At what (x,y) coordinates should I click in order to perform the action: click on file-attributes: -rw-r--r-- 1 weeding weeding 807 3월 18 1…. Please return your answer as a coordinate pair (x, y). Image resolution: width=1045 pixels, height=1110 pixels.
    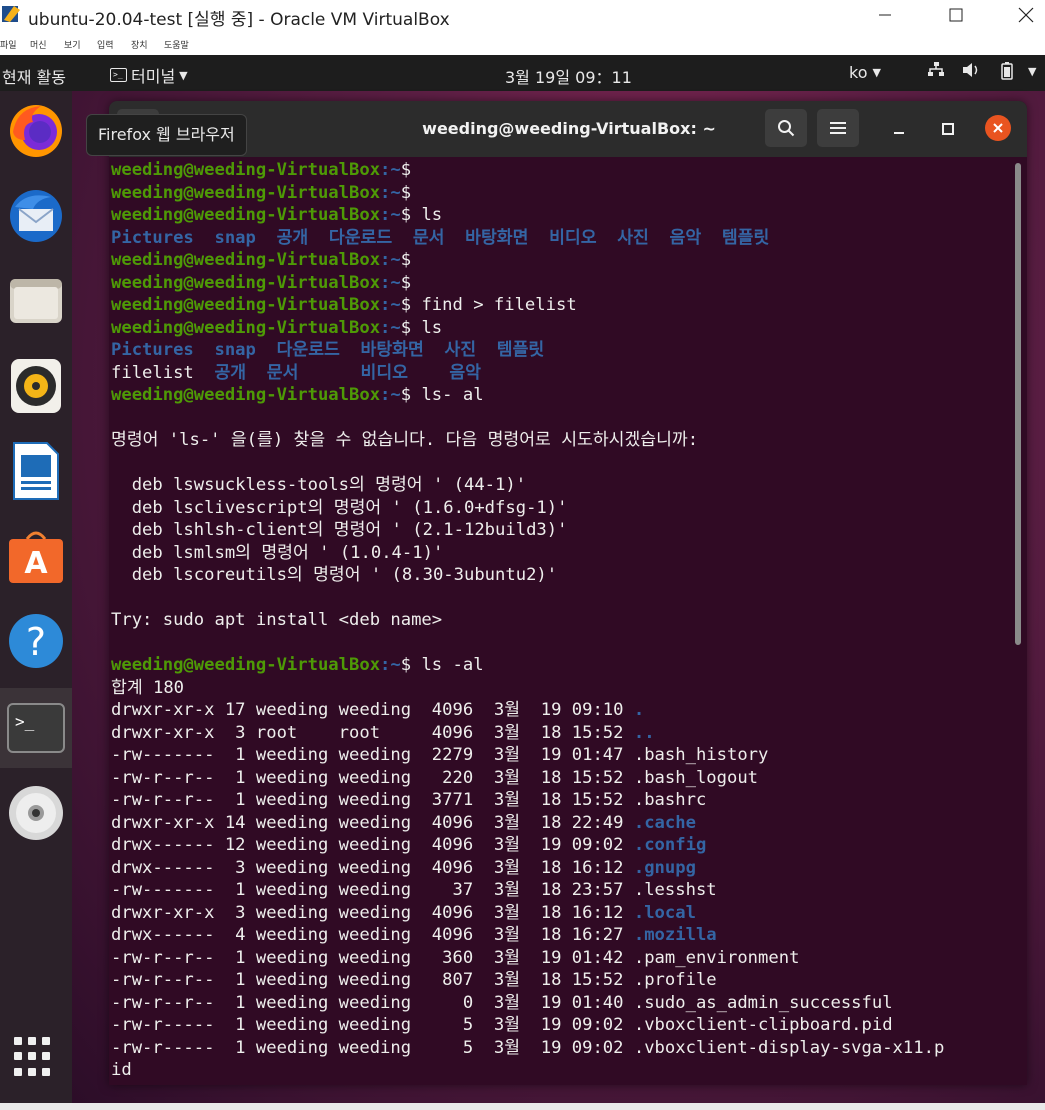
    Looking at the image, I should click on (372, 980).